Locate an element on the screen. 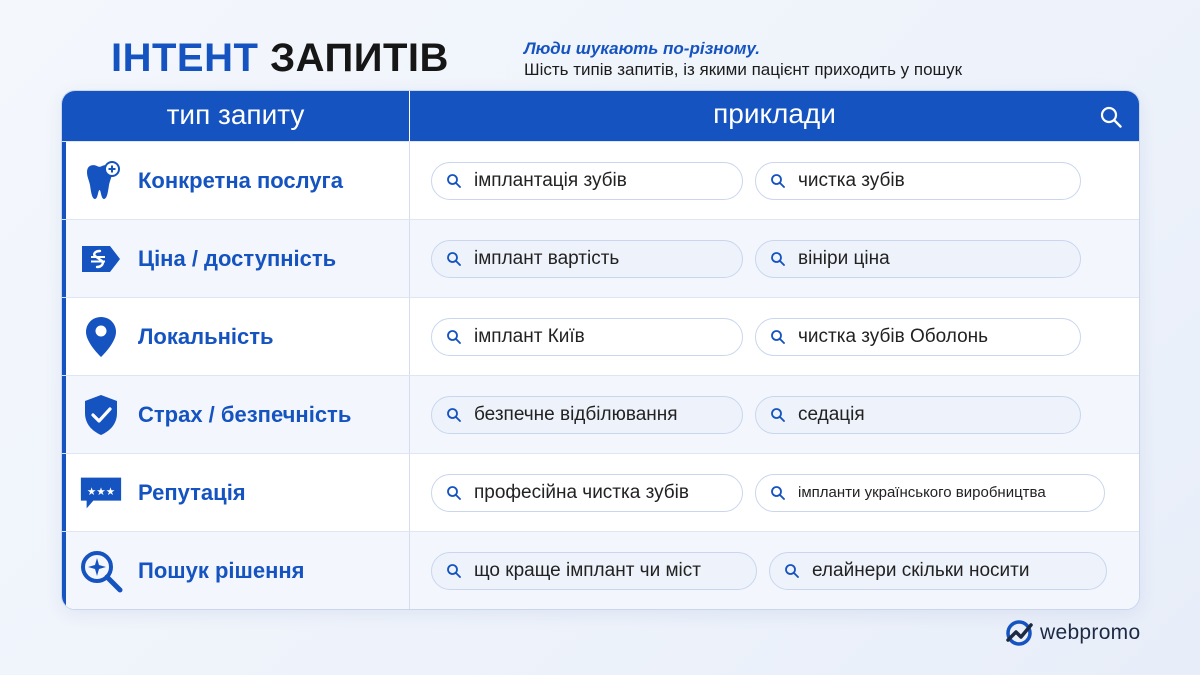 The width and height of the screenshot is (1200, 675). example-query-text: вініри ціна is located at coordinates (844, 258).